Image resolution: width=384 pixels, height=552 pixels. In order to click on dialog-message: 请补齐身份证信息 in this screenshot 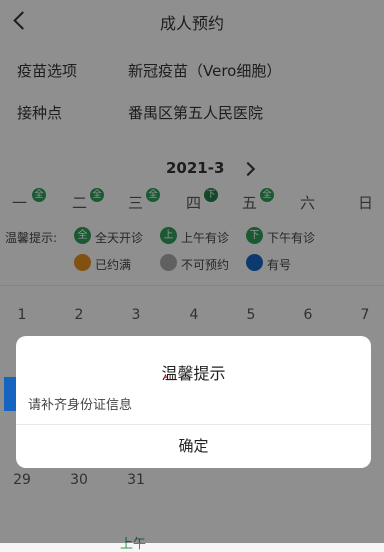, I will do `click(80, 405)`.